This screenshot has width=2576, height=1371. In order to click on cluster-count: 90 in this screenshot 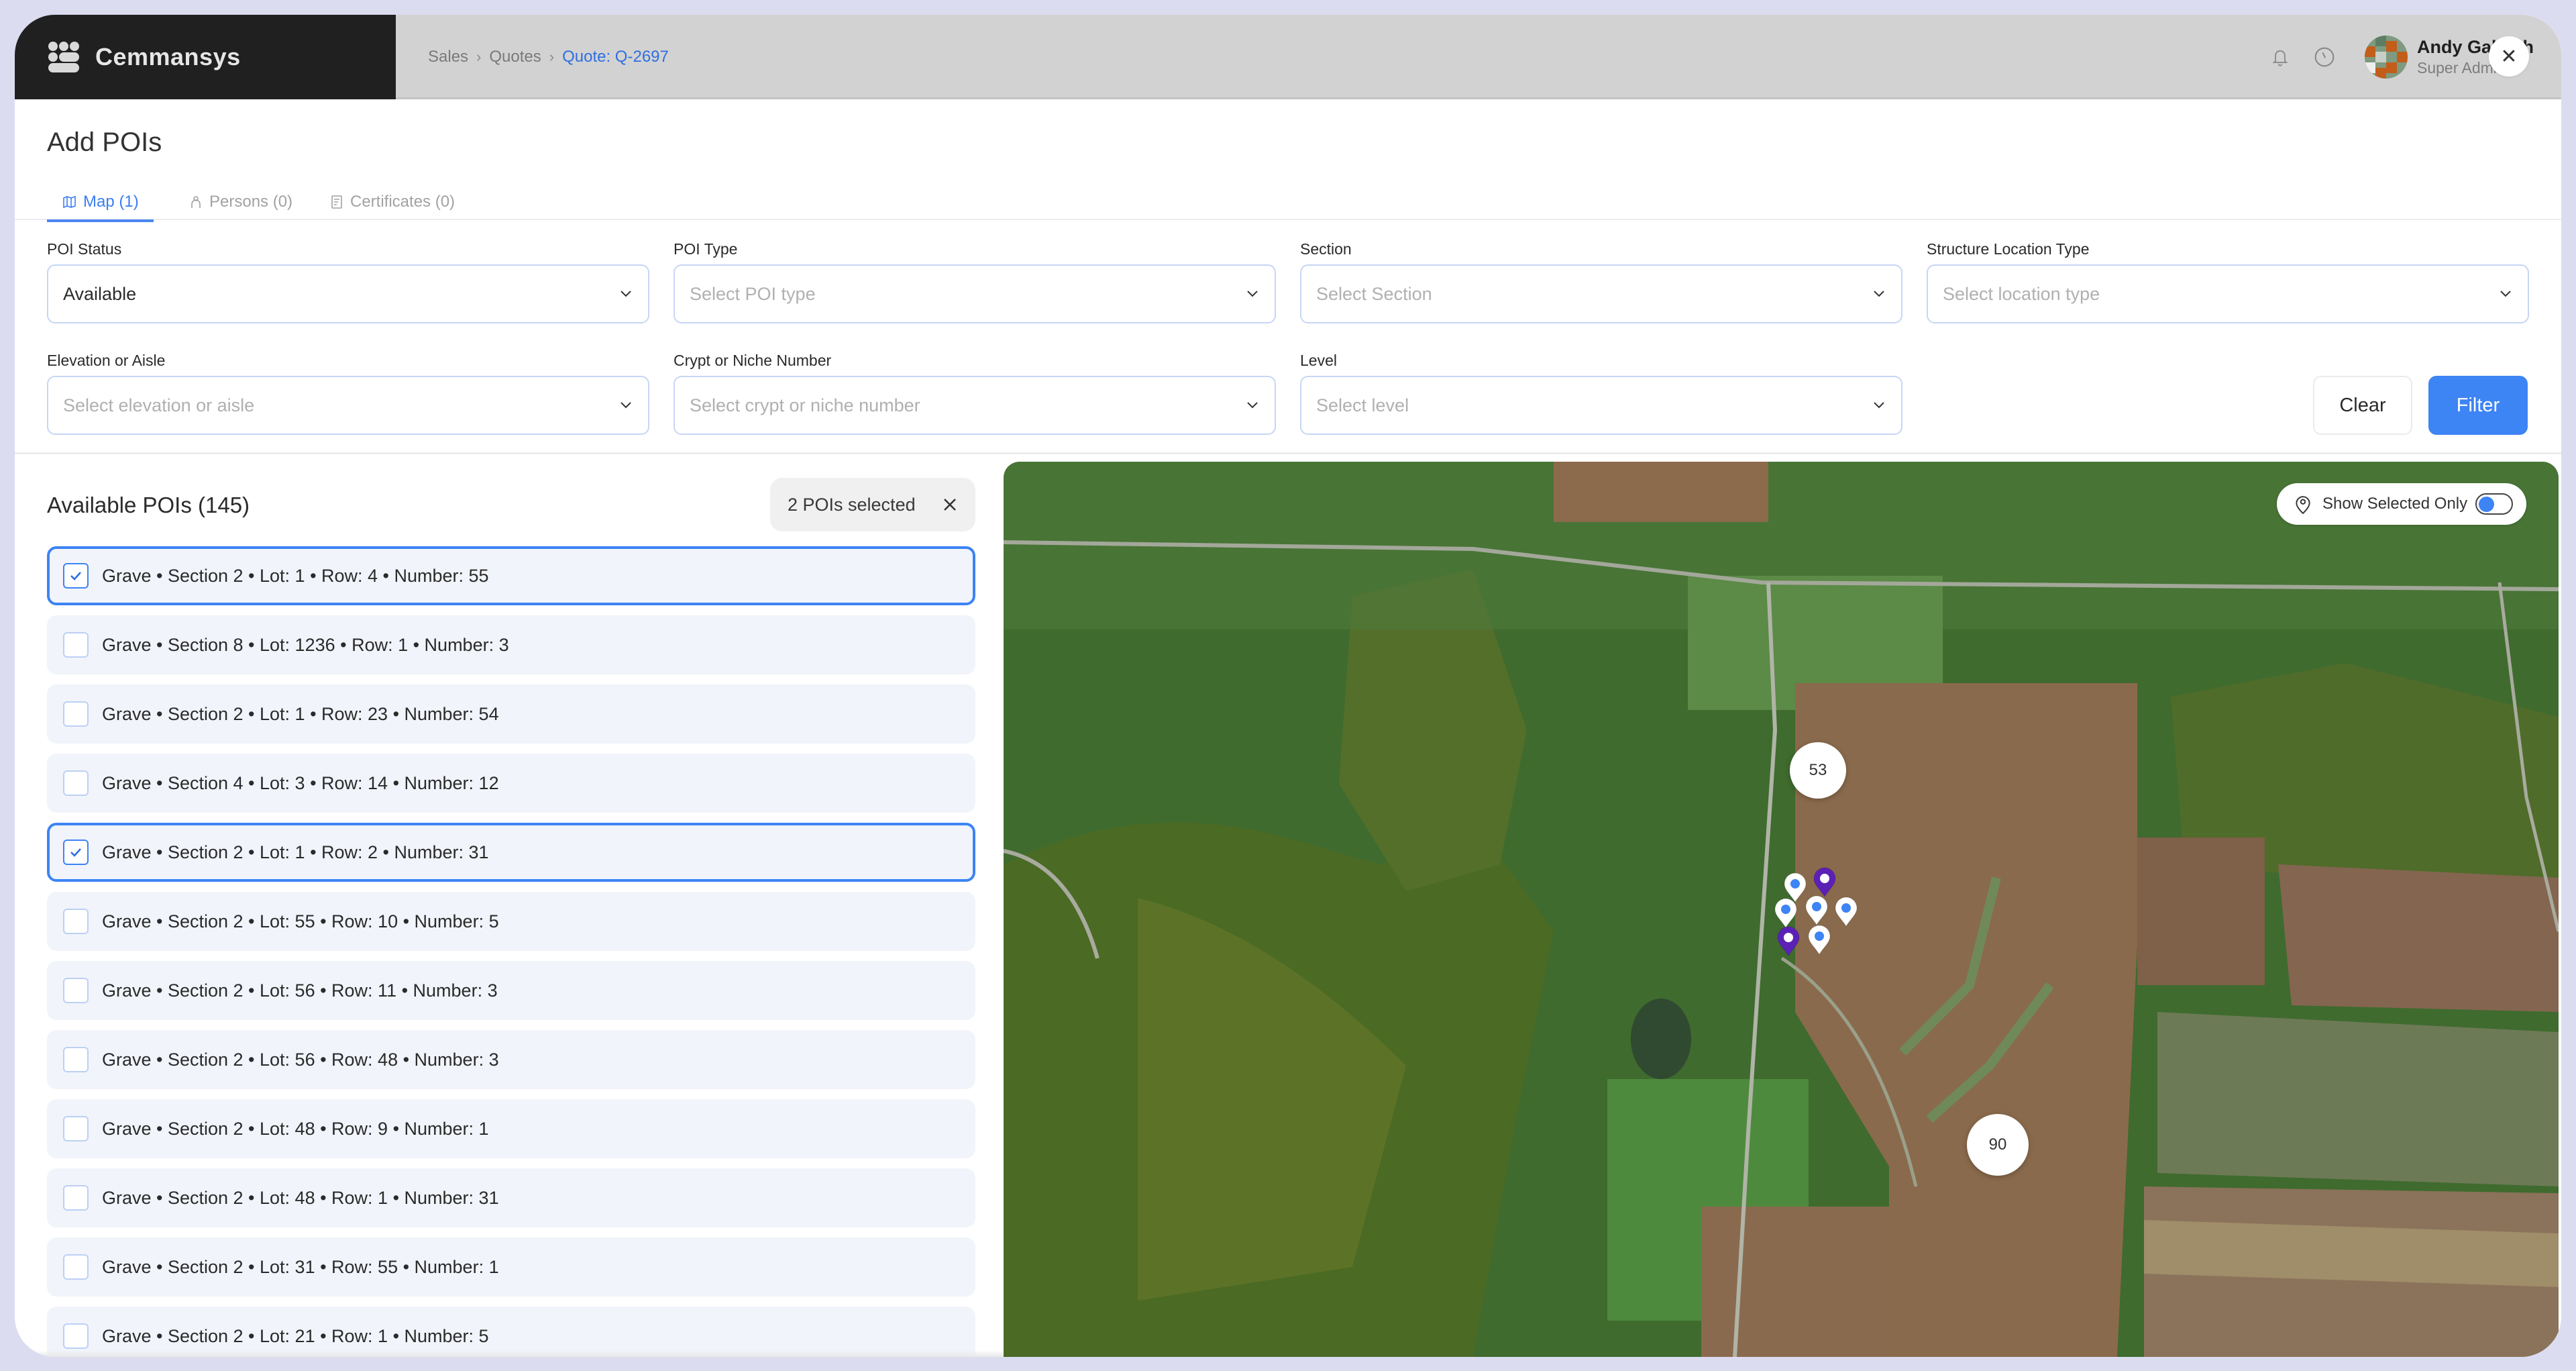, I will do `click(1997, 1144)`.